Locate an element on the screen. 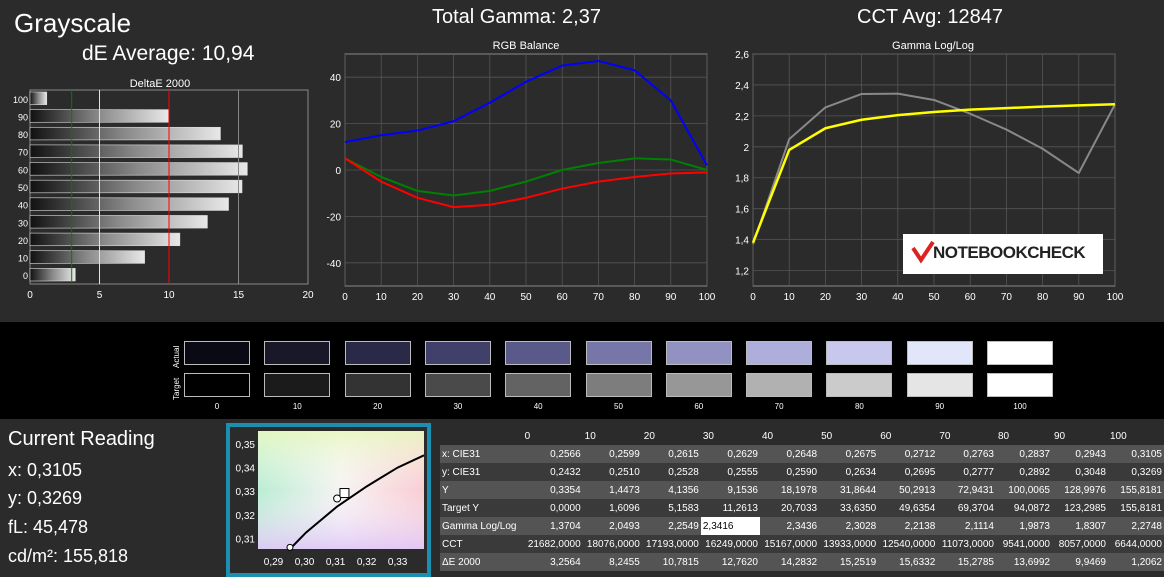 The width and height of the screenshot is (1164, 577). table-cell: 9,1536 is located at coordinates (730, 490).